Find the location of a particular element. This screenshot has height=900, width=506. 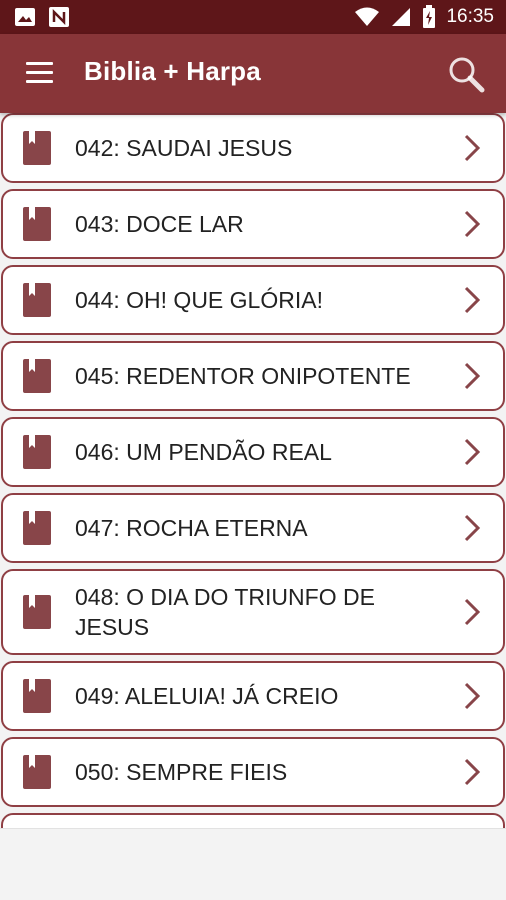

signal-icon is located at coordinates (401, 17).